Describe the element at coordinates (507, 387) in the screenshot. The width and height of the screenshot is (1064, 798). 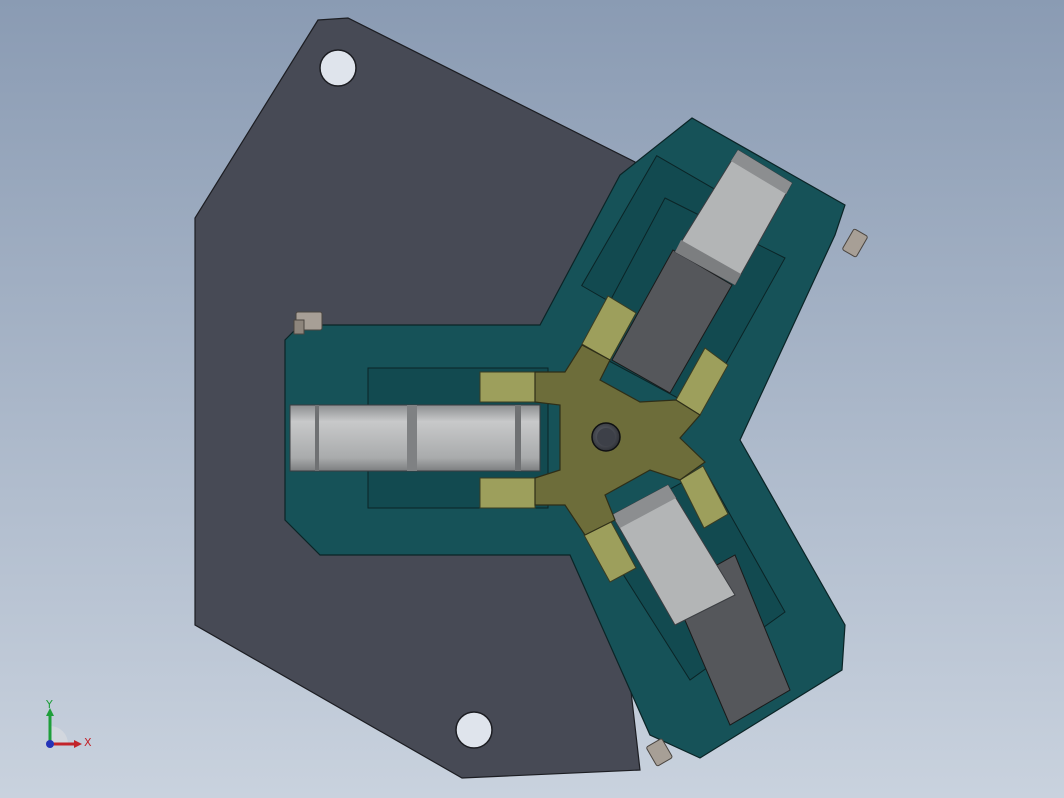
I see `link-pad-left-top` at that location.